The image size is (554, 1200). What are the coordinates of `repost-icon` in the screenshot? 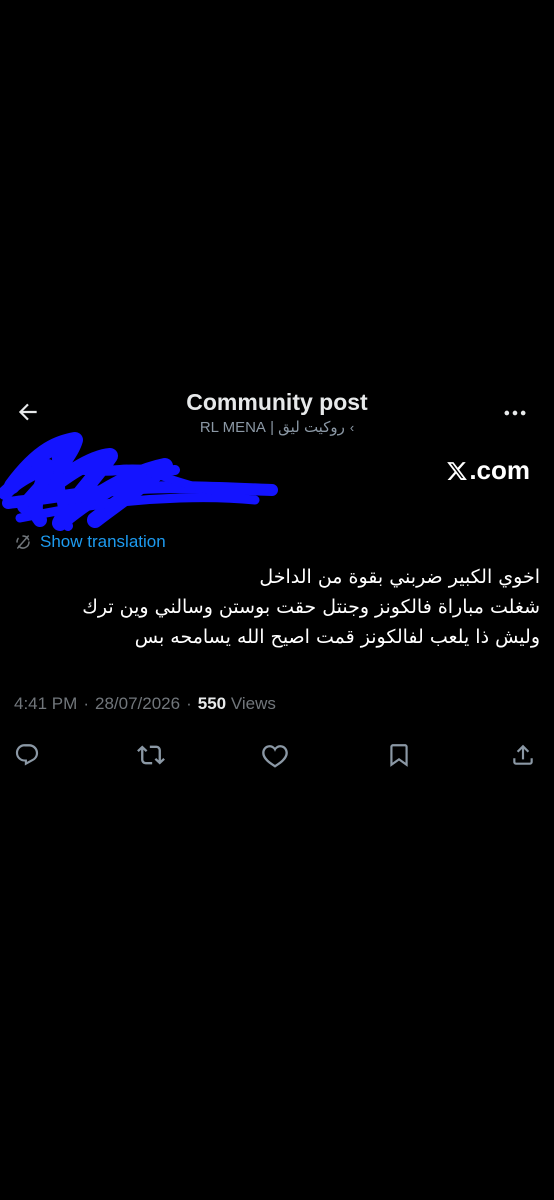 It's located at (151, 755).